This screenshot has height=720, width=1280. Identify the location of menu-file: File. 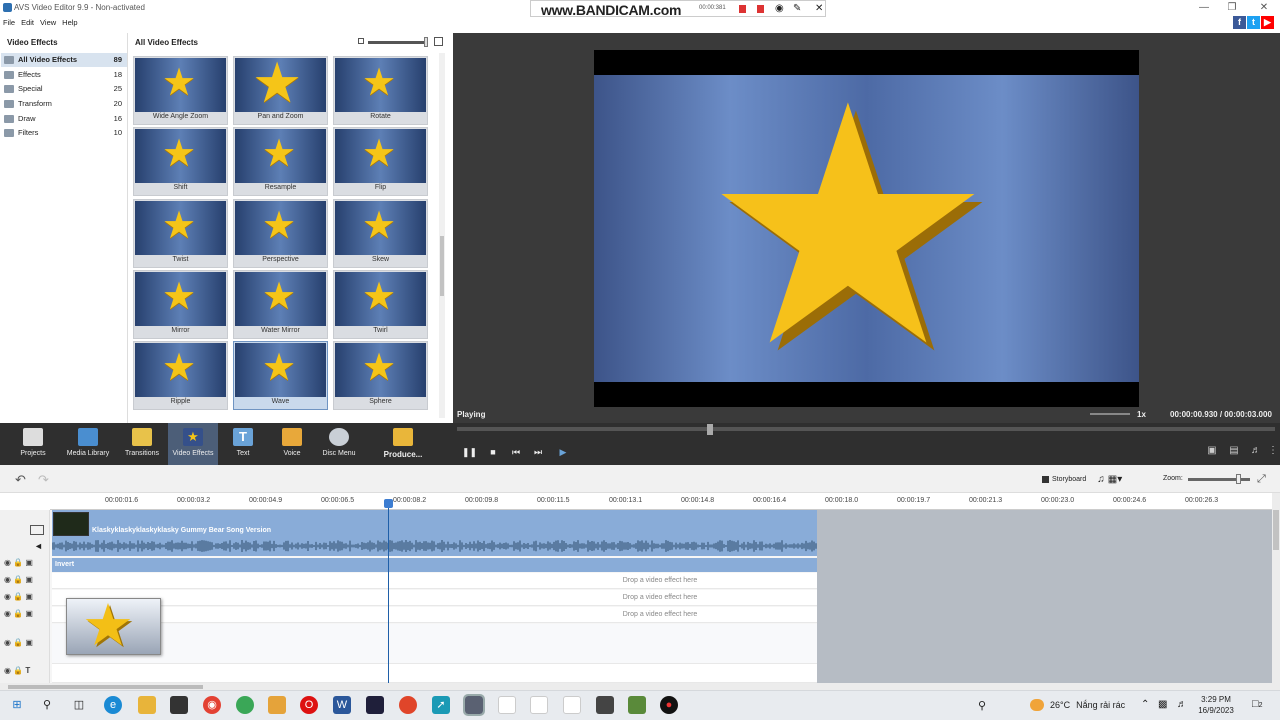
(9, 22).